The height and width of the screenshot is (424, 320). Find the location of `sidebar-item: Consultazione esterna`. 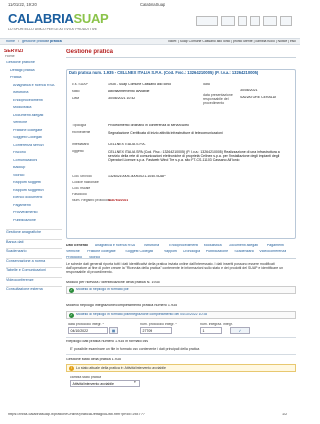

sidebar-item: Consultazione esterna is located at coordinates (34, 289).